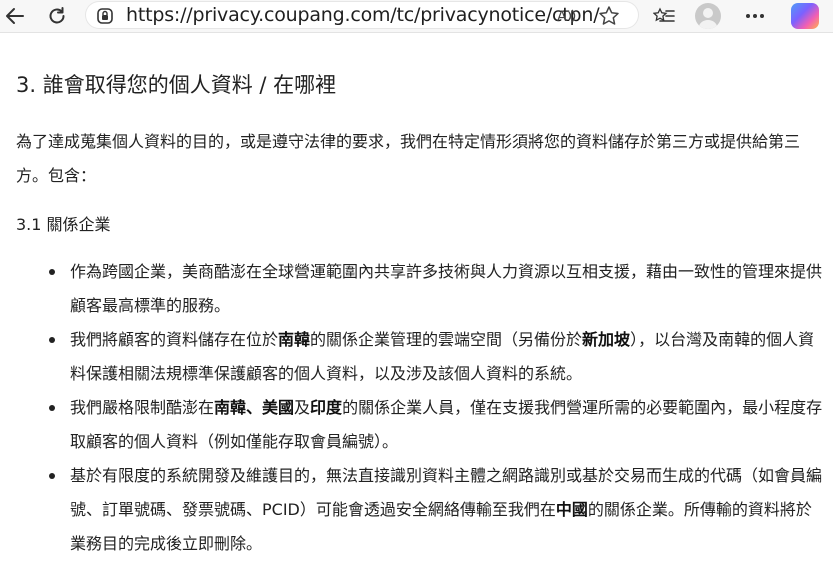 This screenshot has height=573, width=833. What do you see at coordinates (174, 339) in the screenshot?
I see `list-item-text: 我們將顧客的資料儲存在位於` at bounding box center [174, 339].